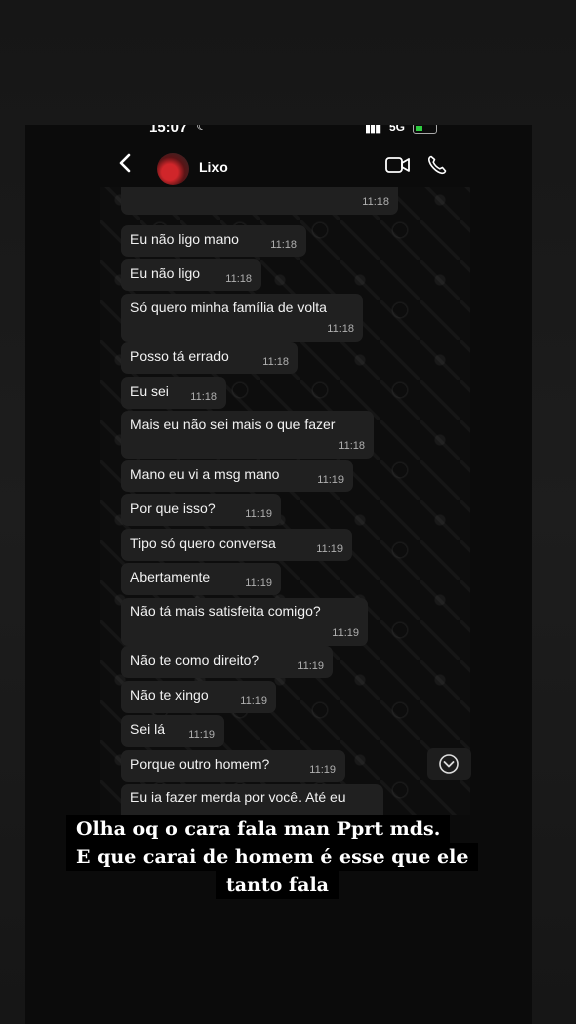 The height and width of the screenshot is (1024, 576). I want to click on message-text: Não te xingo, so click(169, 695).